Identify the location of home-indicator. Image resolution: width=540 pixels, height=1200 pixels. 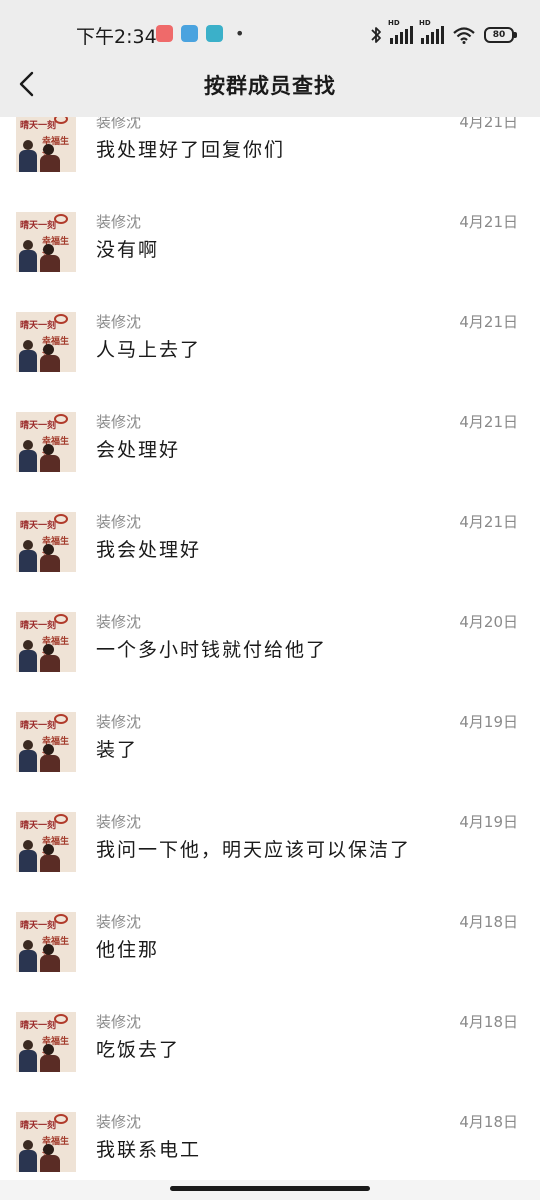
(270, 1188).